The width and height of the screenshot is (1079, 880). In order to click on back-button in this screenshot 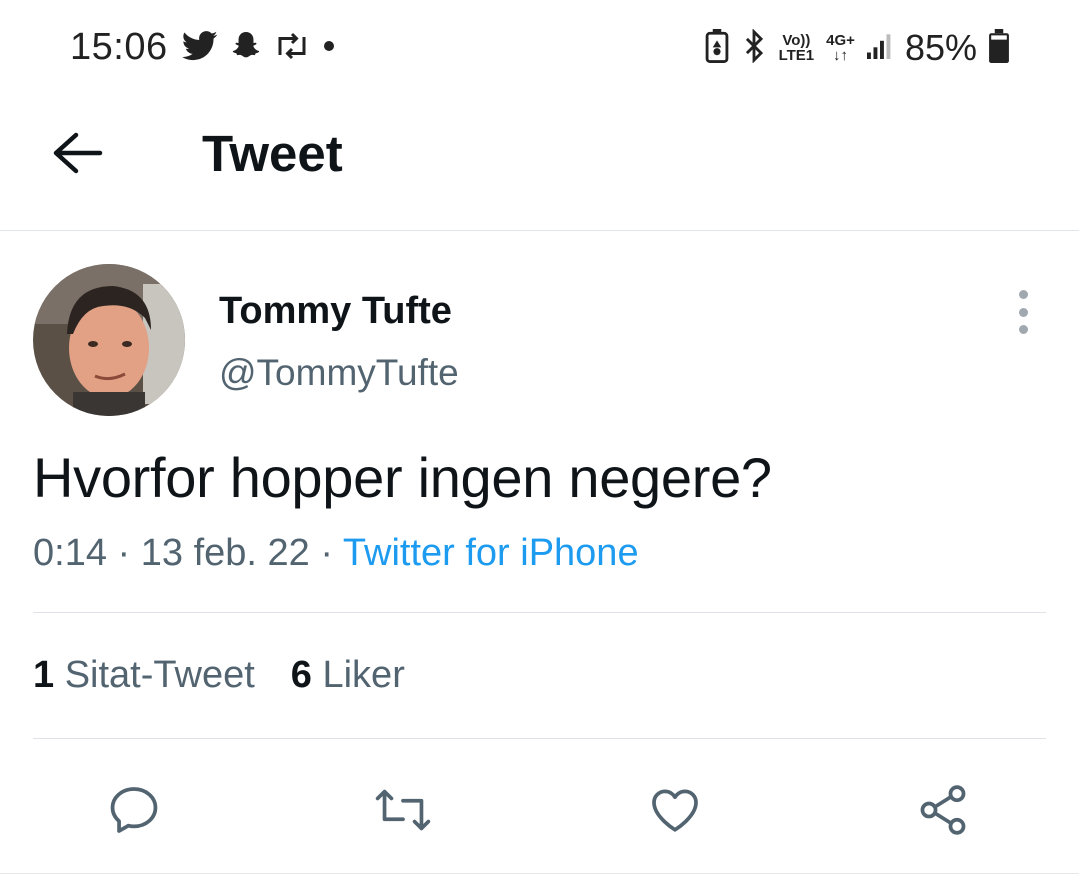, I will do `click(78, 153)`.